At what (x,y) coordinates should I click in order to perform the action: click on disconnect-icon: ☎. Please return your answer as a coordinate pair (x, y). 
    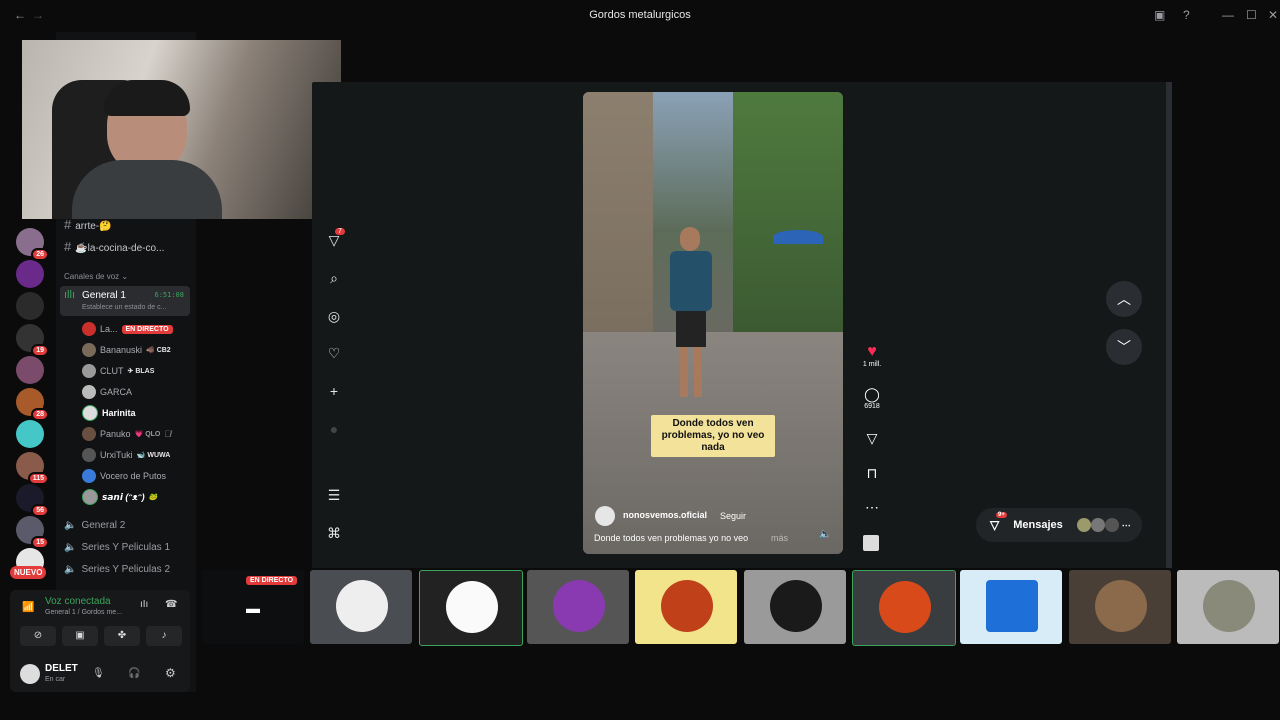
    Looking at the image, I should click on (171, 604).